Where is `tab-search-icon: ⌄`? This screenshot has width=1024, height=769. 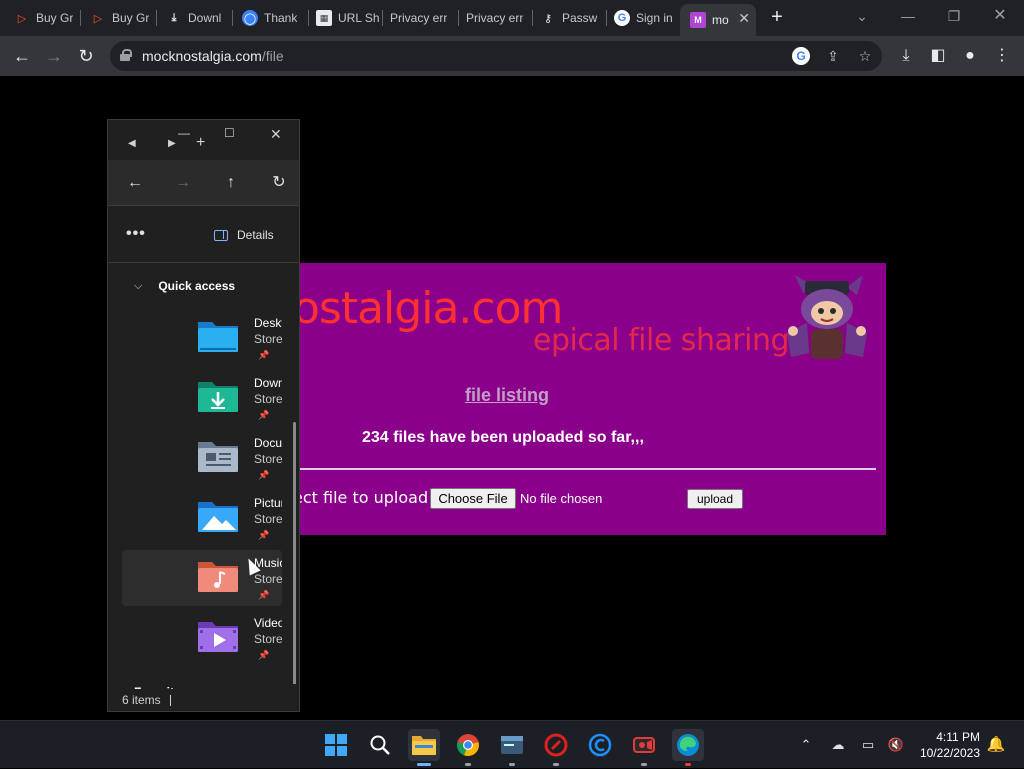 tab-search-icon: ⌄ is located at coordinates (862, 16).